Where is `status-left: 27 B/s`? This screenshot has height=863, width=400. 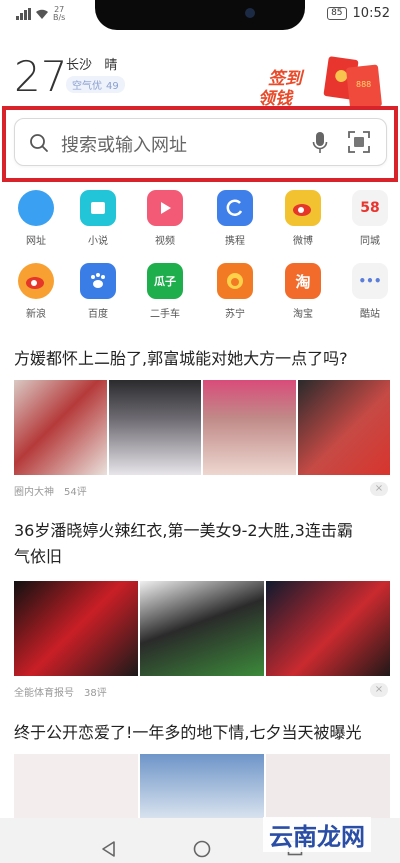
status-left: 27 B/s is located at coordinates (40, 14).